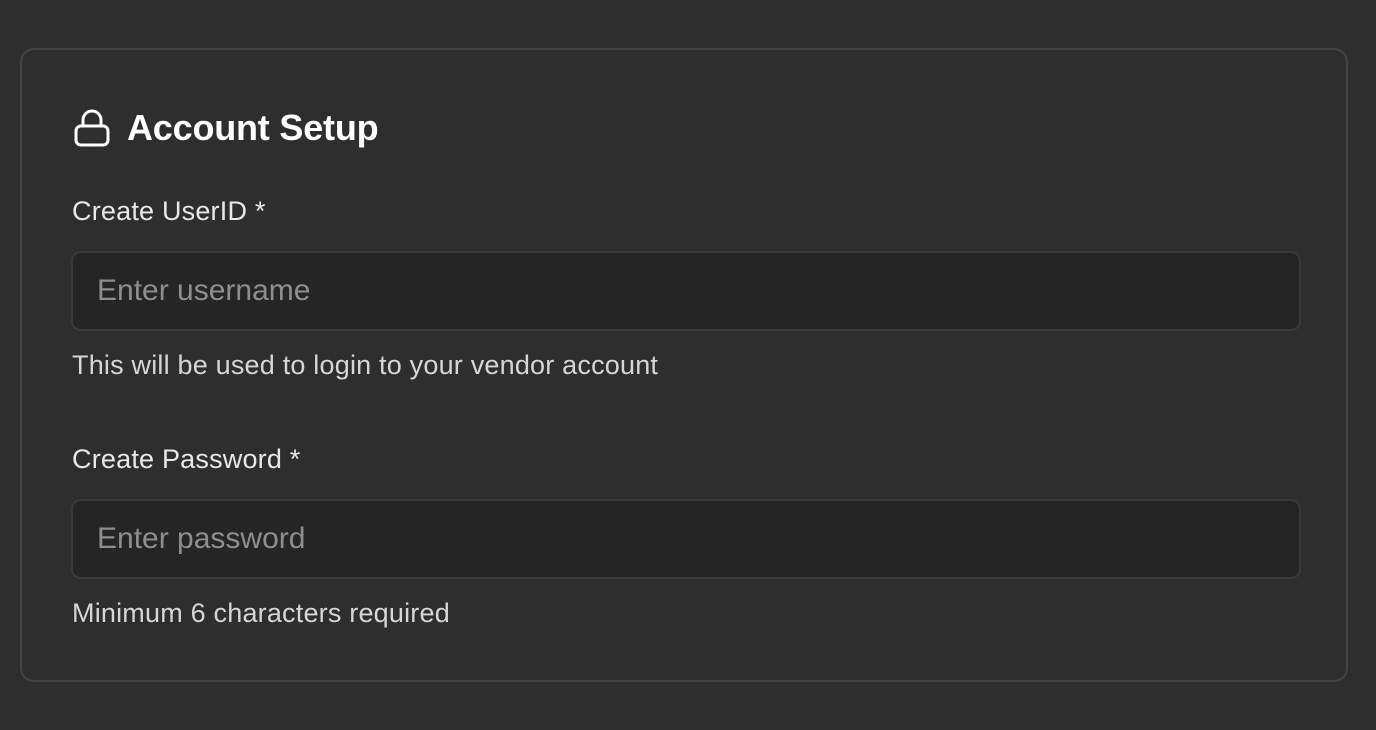  I want to click on userid-label: Create UserID *, so click(169, 211).